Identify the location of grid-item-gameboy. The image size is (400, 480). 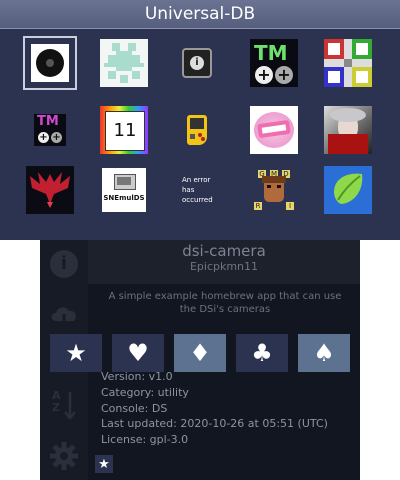
(197, 130).